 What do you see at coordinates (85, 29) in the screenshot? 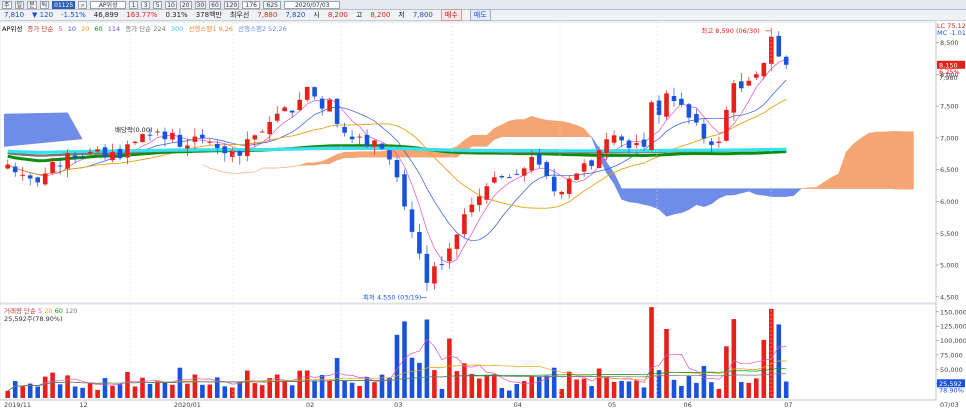
I see `legend-ma-20: 20` at bounding box center [85, 29].